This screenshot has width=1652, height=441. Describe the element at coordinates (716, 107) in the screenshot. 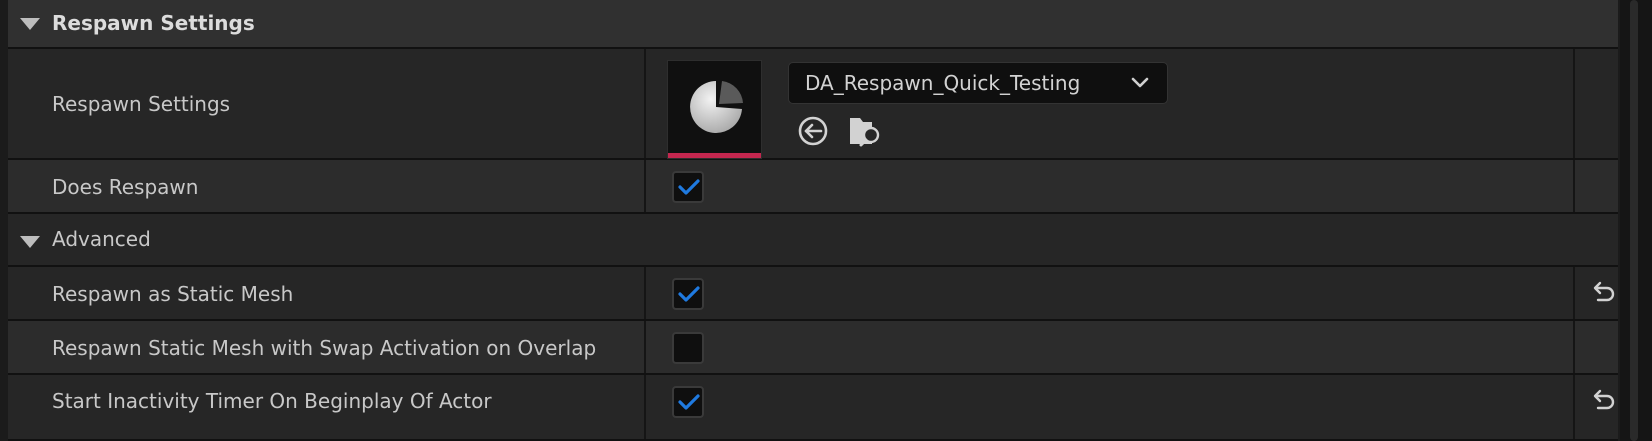

I see `data-asset-pie-icon` at that location.